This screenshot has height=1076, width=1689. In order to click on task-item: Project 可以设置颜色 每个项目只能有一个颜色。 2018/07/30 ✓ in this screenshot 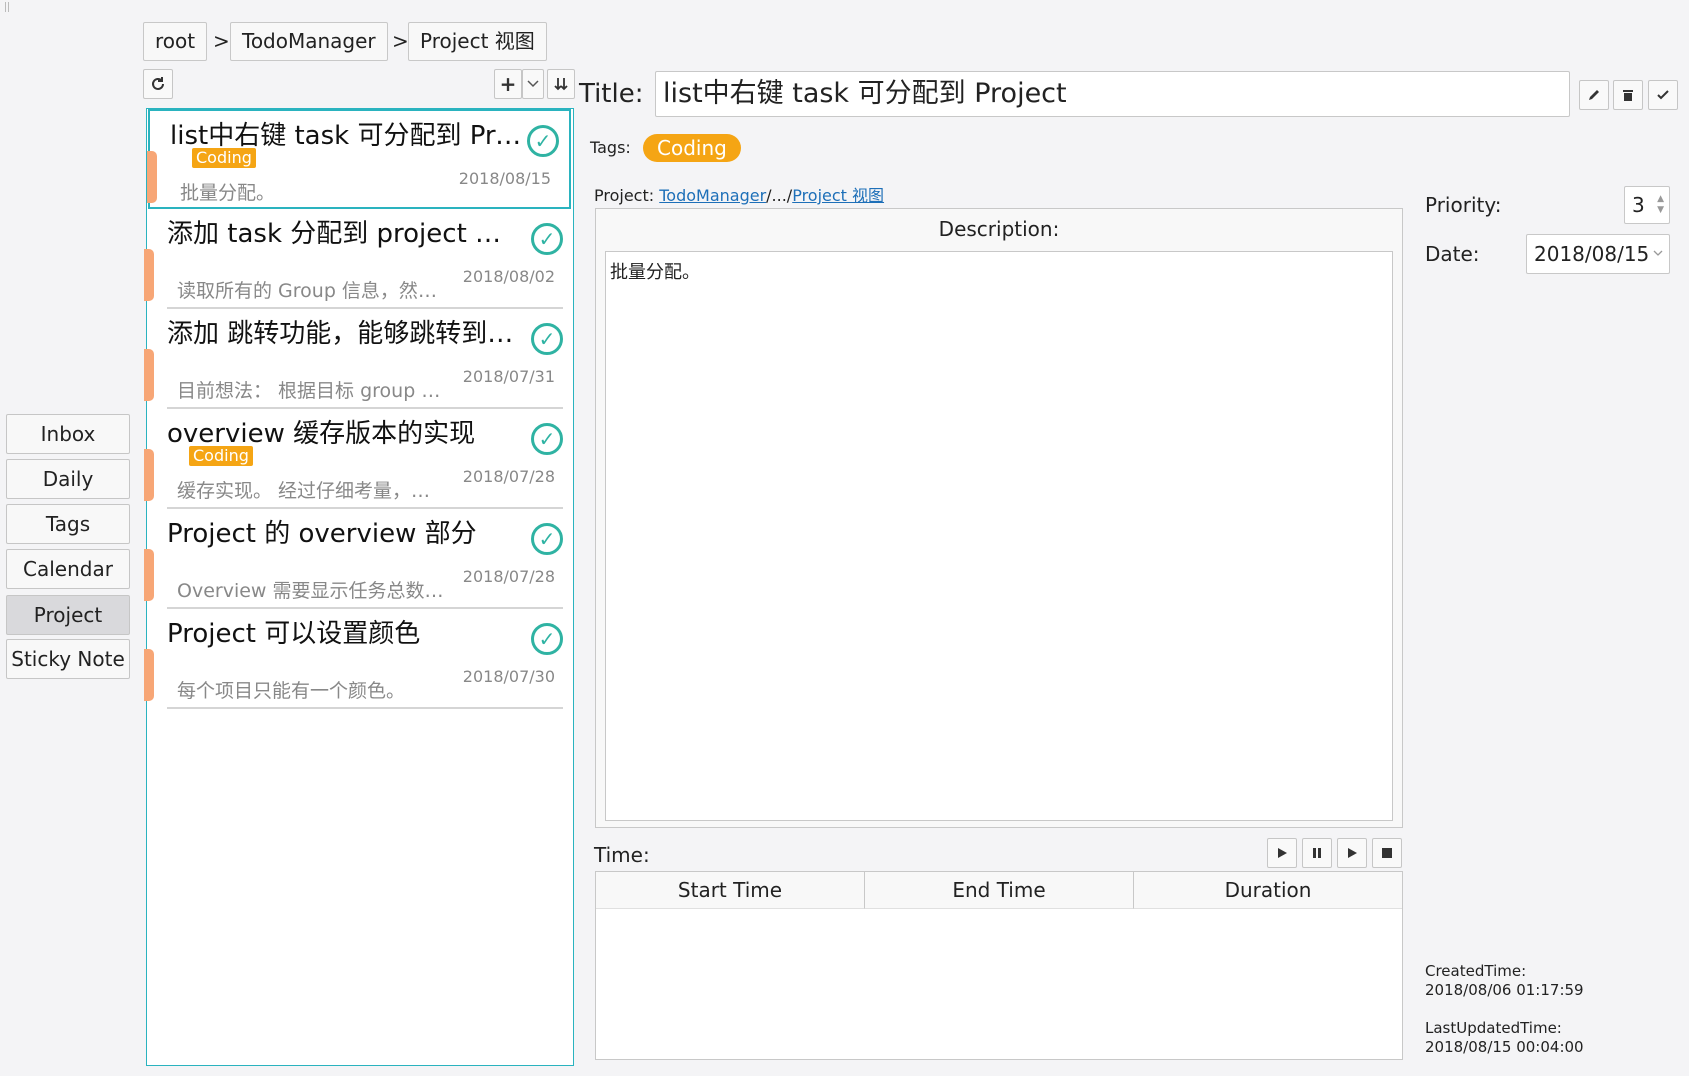, I will do `click(358, 659)`.